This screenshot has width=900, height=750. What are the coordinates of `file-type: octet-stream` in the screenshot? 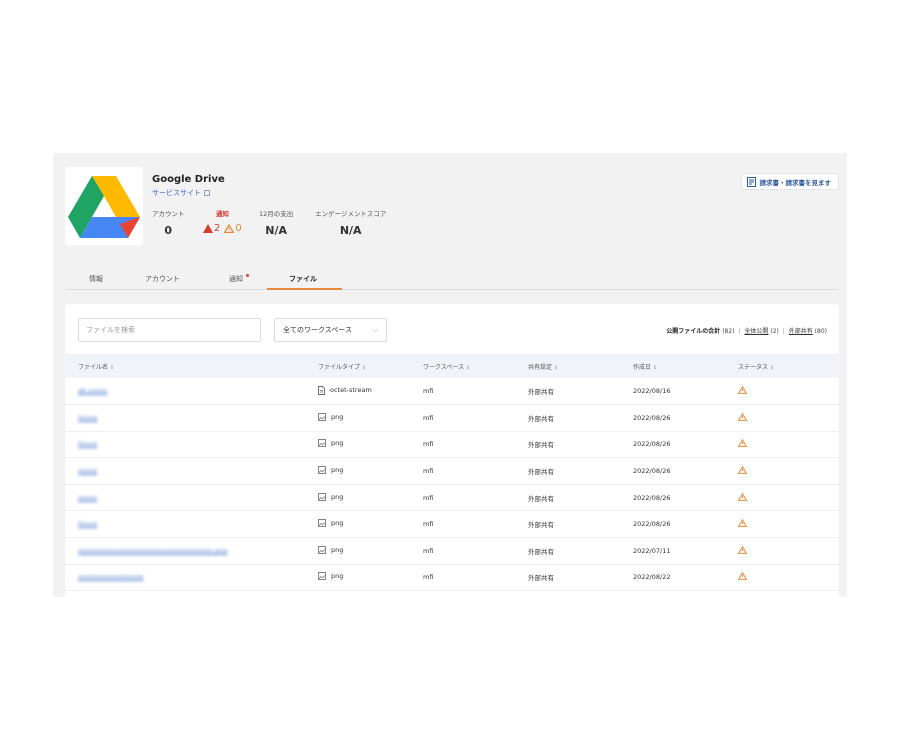 It's located at (351, 390).